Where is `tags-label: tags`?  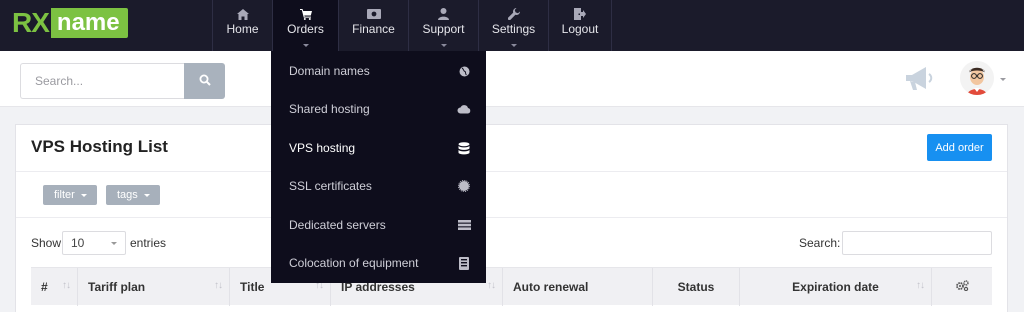 tags-label: tags is located at coordinates (127, 195).